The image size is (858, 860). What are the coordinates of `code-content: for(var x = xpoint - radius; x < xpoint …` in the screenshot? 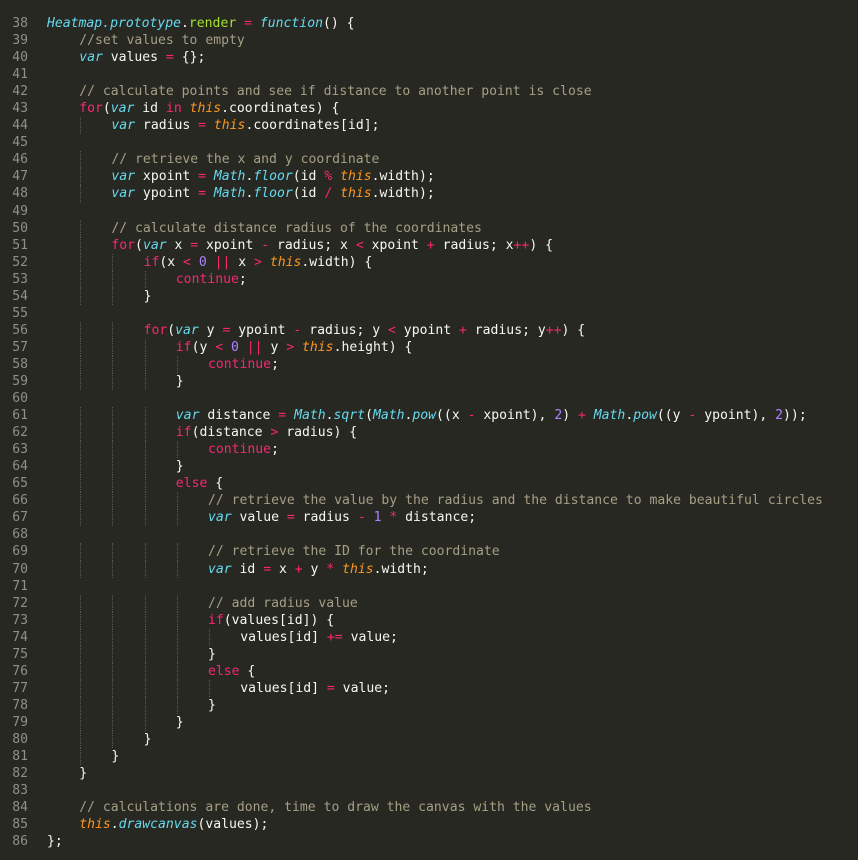 It's located at (443, 245).